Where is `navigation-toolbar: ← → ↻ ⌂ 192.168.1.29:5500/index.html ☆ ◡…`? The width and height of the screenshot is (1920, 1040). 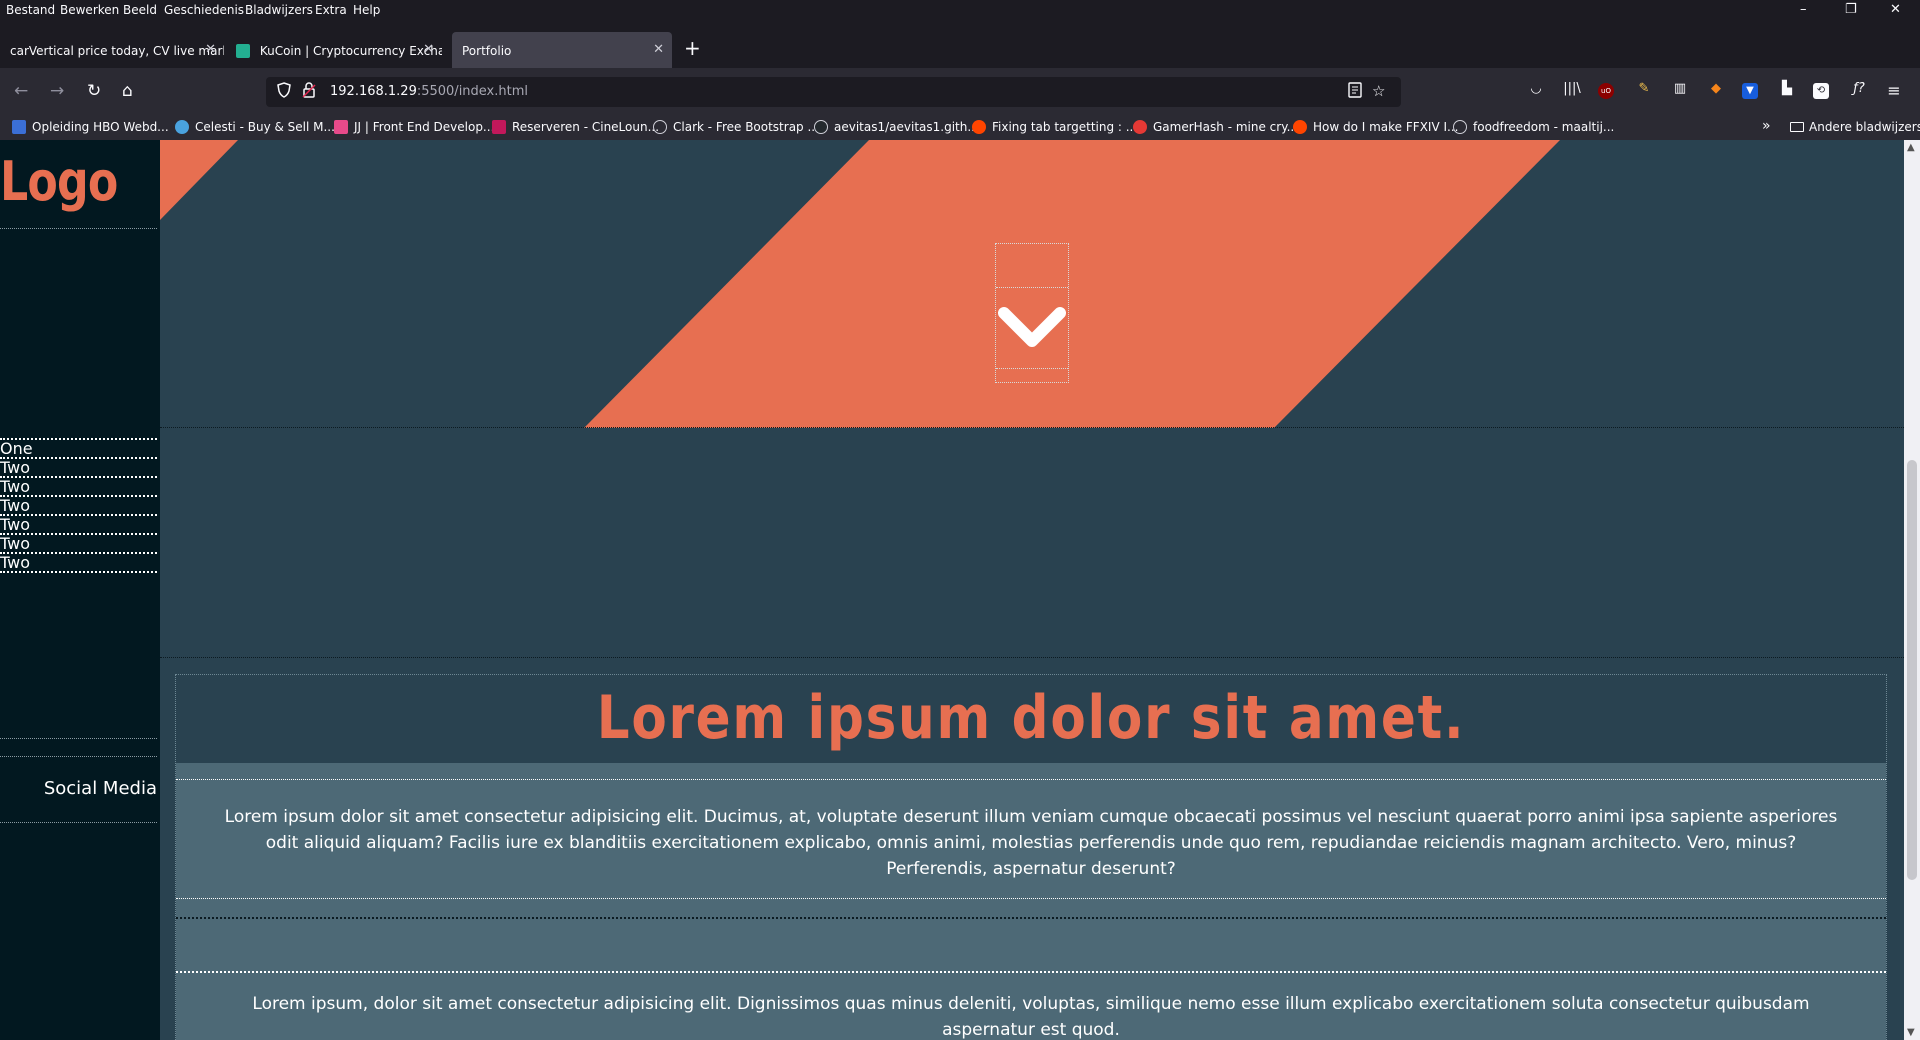
navigation-toolbar: ← → ↻ ⌂ 192.168.1.29:5500/index.html ☆ ◡… is located at coordinates (960, 92).